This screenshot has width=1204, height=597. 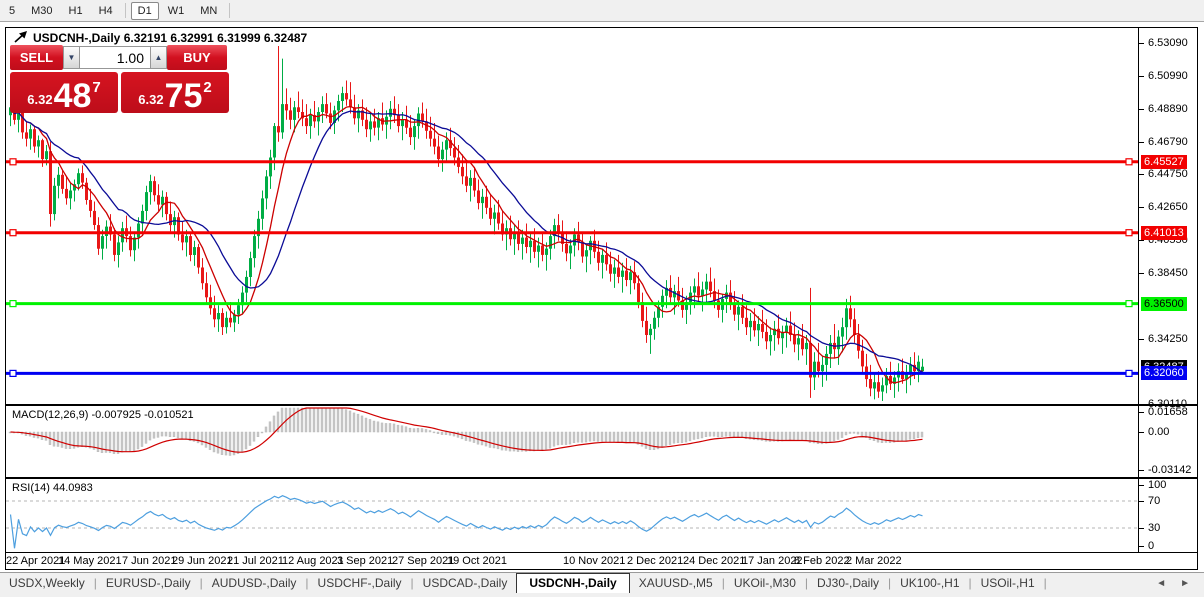 I want to click on rsi-canvas, so click(x=572, y=515).